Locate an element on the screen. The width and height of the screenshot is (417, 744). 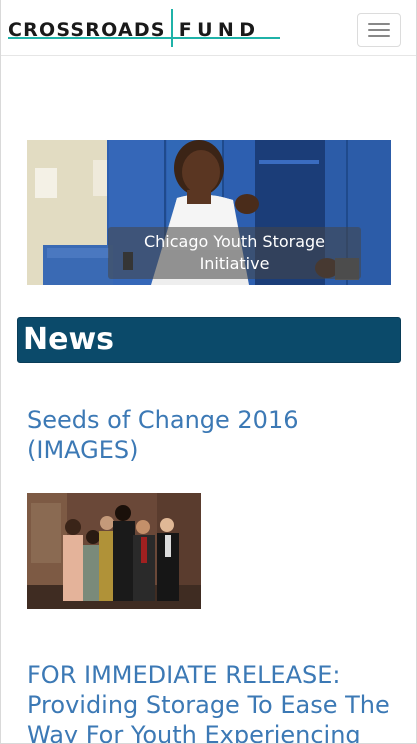
article-thumbnail is located at coordinates (114, 551).